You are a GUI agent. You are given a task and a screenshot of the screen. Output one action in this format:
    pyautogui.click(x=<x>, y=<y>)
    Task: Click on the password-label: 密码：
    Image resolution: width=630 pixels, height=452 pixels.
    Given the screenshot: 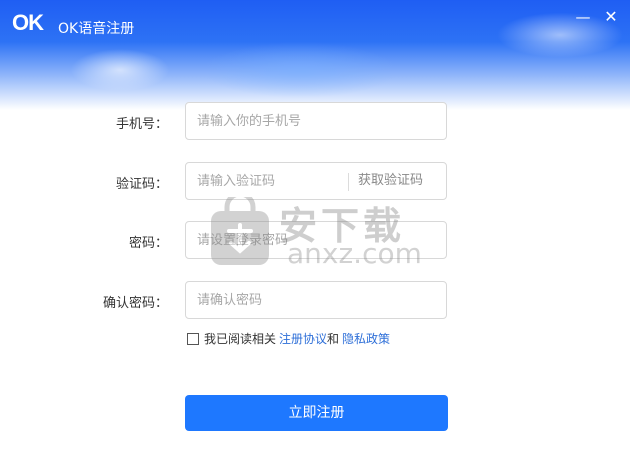 What is the action you would take?
    pyautogui.click(x=148, y=243)
    